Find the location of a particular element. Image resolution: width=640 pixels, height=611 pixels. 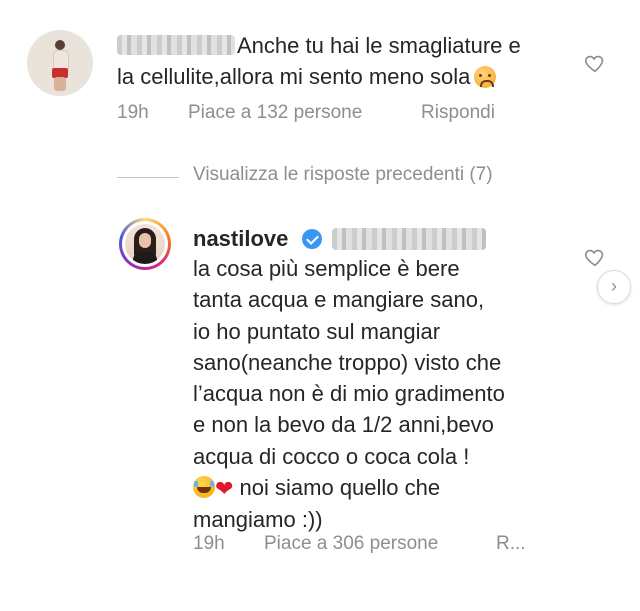

reply-line-3: io ho puntato sul mangiar is located at coordinates (317, 331).